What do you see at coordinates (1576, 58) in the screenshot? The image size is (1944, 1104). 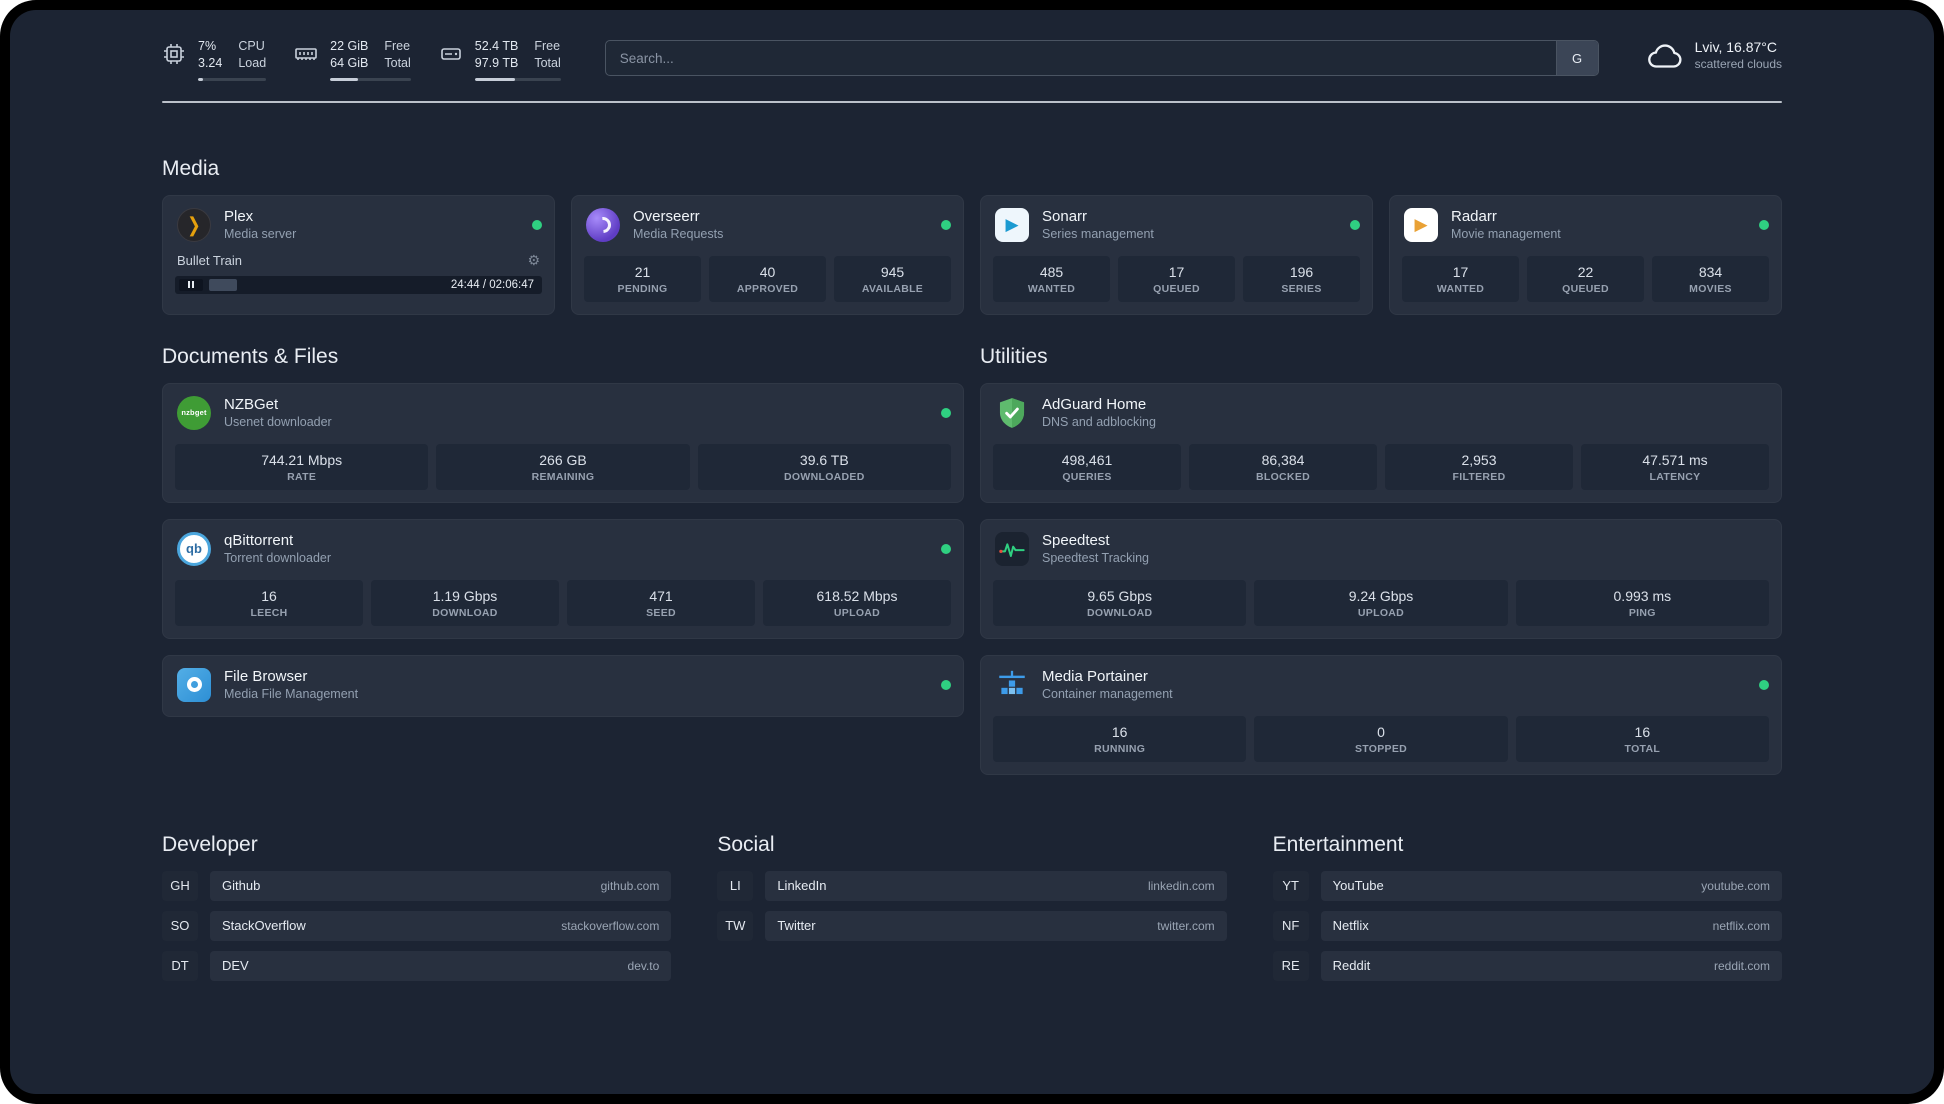 I see `search-provider-button: G` at bounding box center [1576, 58].